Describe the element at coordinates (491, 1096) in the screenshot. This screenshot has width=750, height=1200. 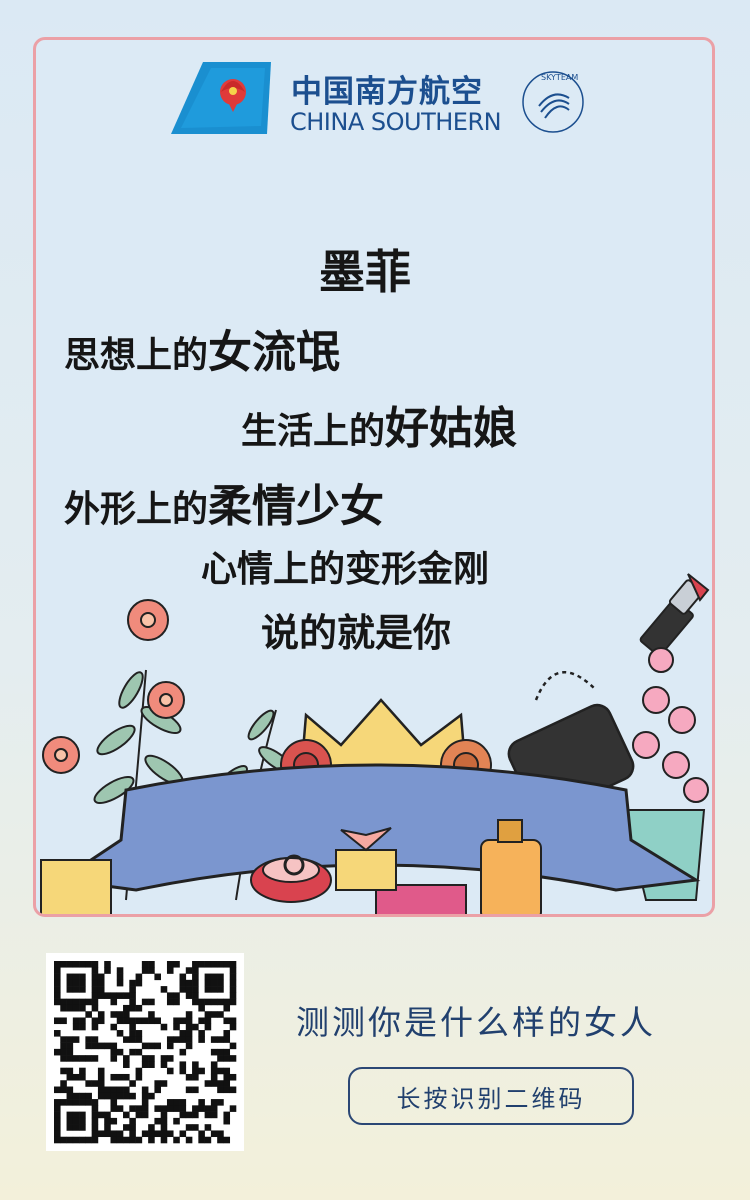
I see `scan-qr-button: 长按识别二维码` at that location.